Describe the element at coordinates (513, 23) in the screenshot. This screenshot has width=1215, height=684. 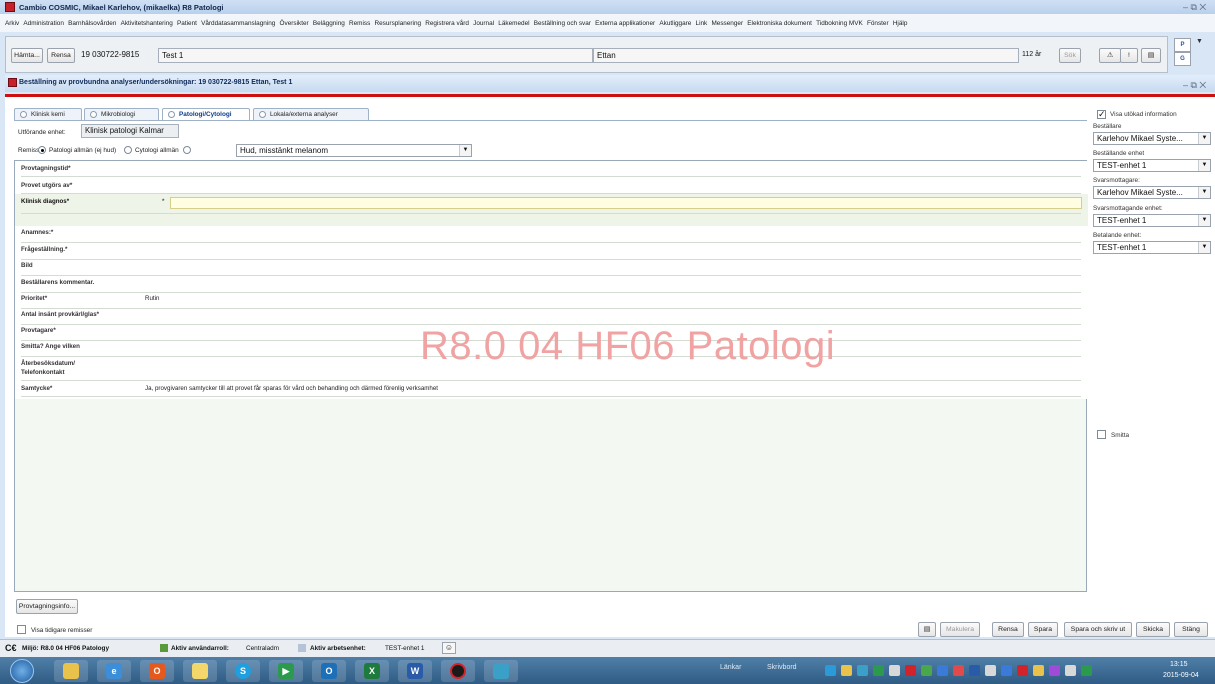
I see `menu-item: Läkemedel` at that location.